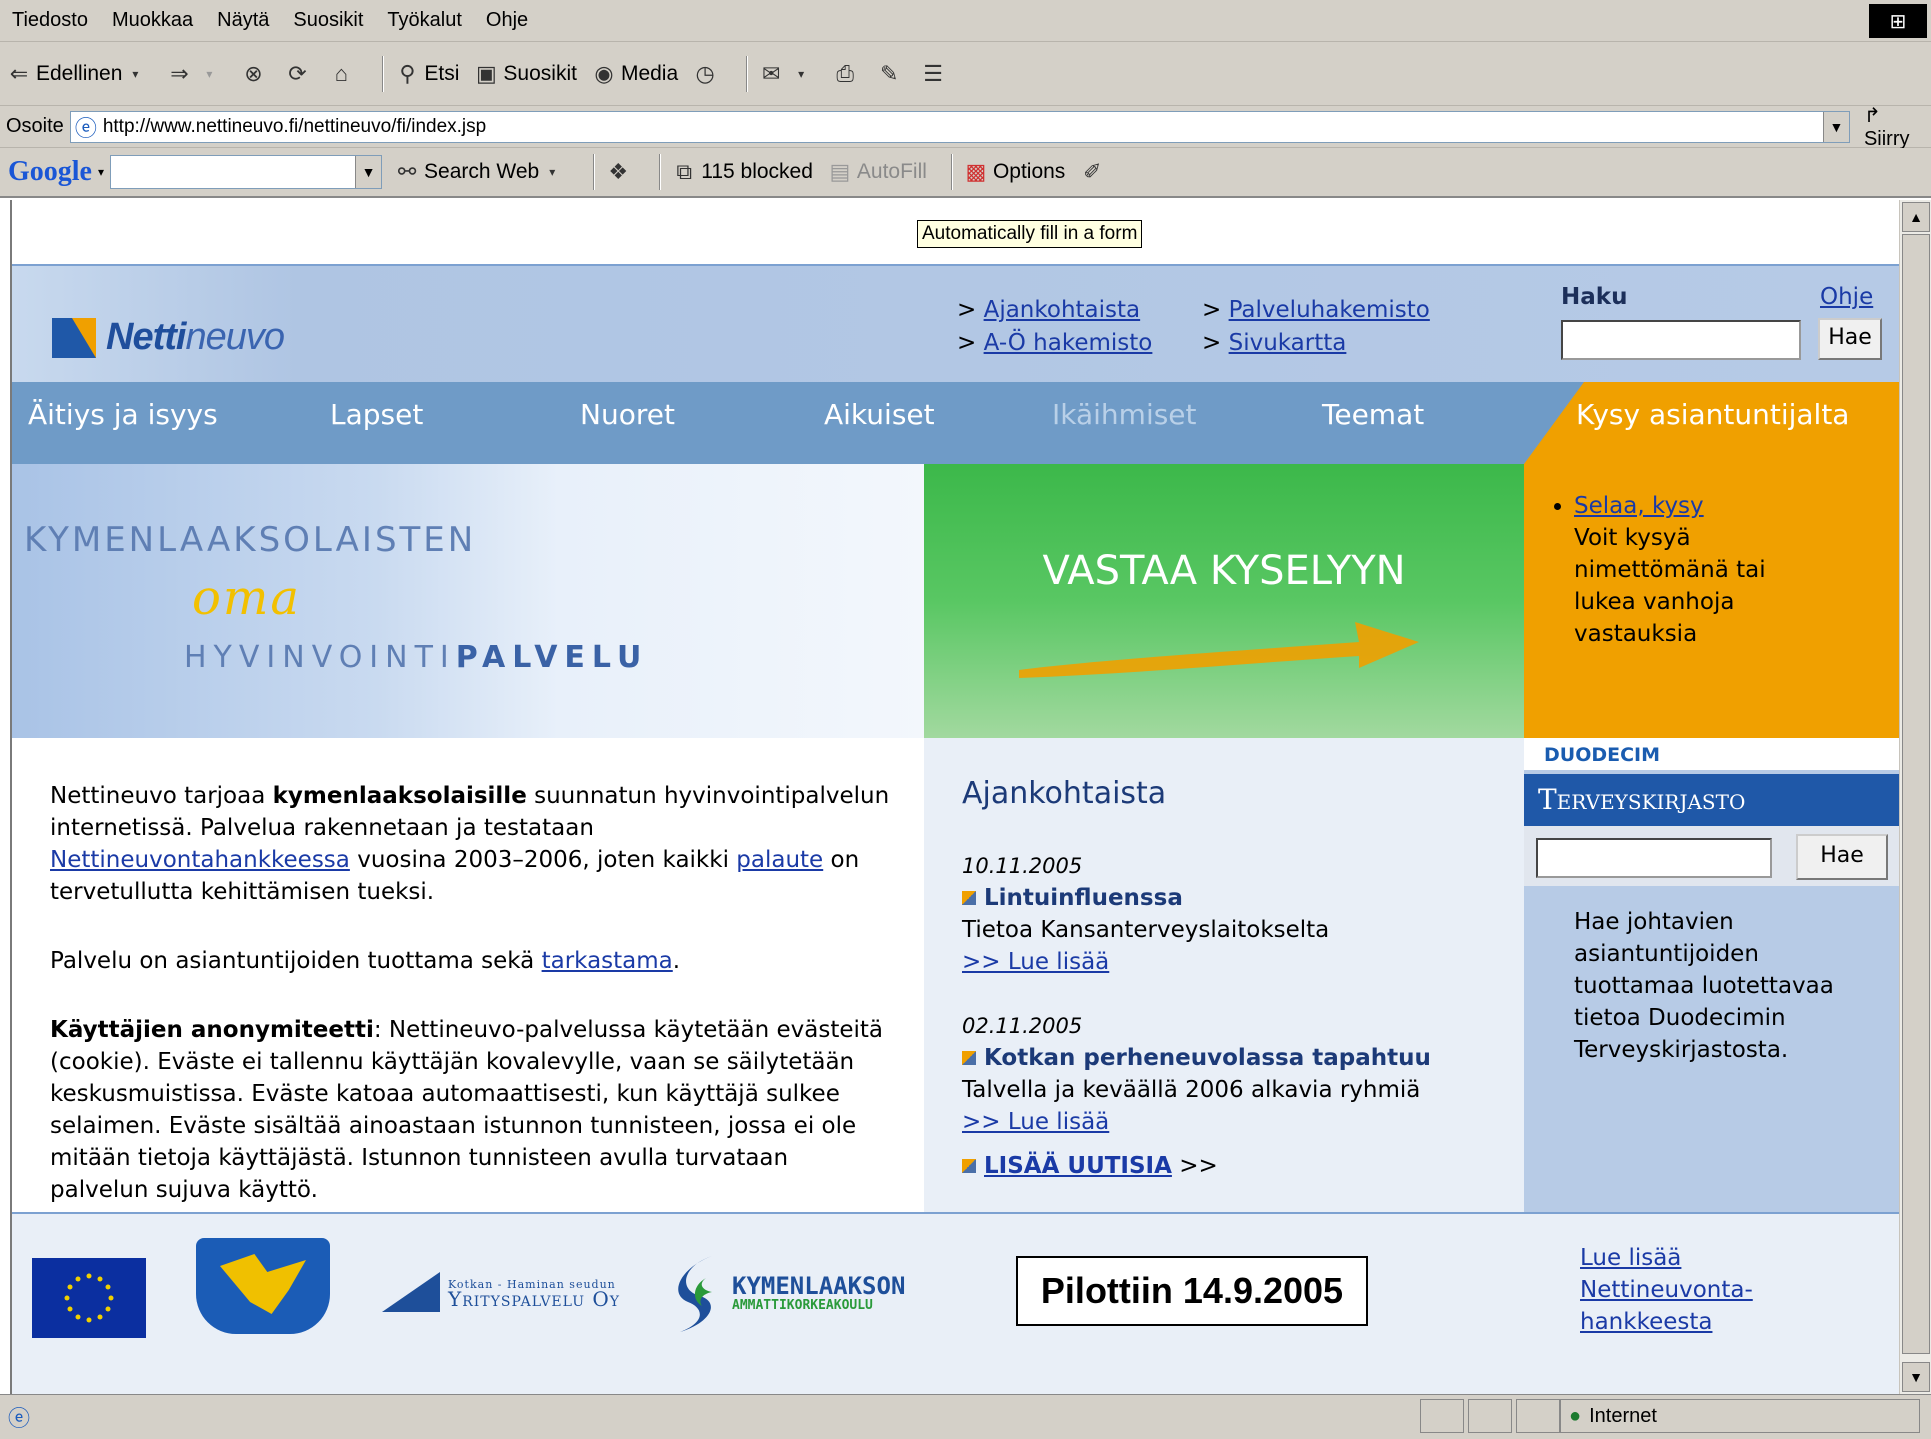 The image size is (1931, 1439). I want to click on terveyskirjasto-title: Terveyskirjasto, so click(1711, 800).